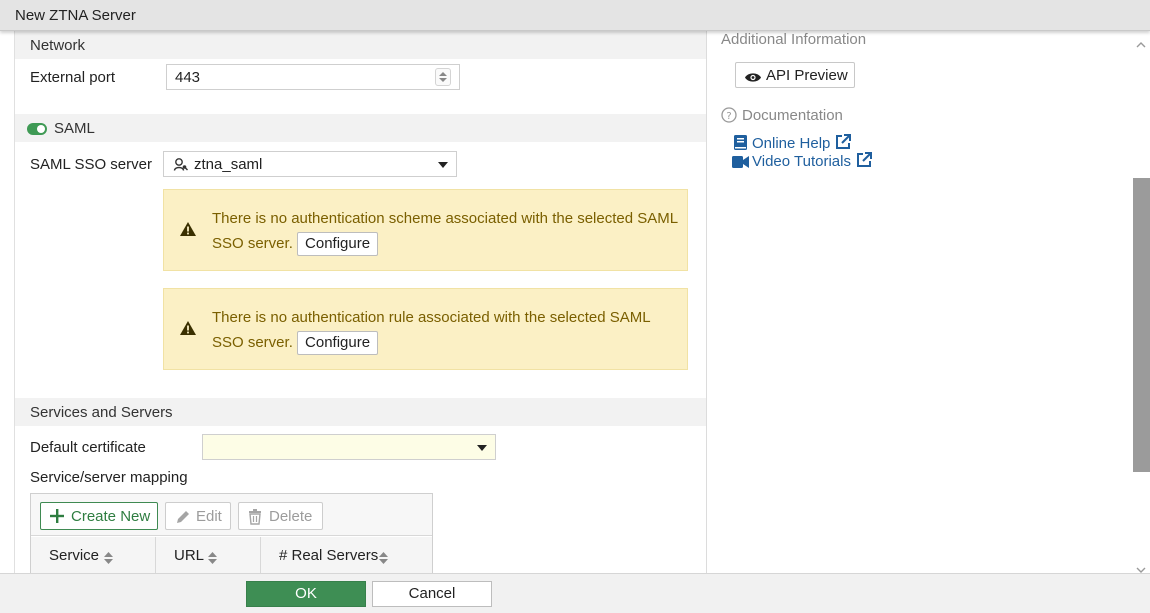  What do you see at coordinates (111, 516) in the screenshot?
I see `create-new-label: Create New` at bounding box center [111, 516].